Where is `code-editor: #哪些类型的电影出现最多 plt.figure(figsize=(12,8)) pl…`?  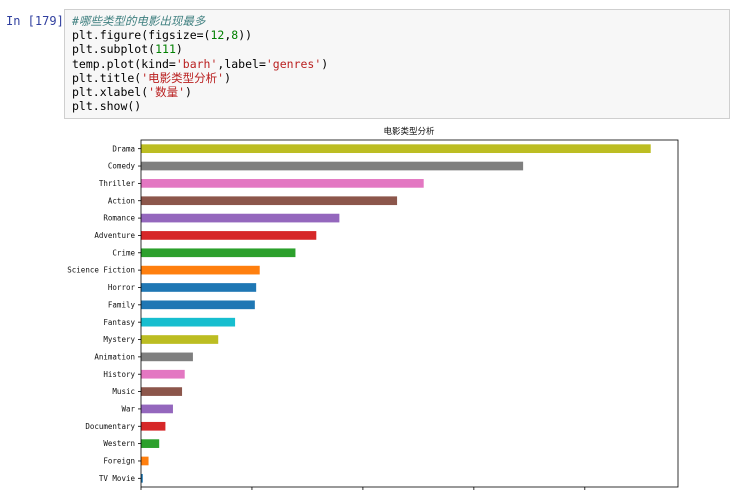
code-editor: #哪些类型的电影出现最多 plt.figure(figsize=(12,8)) pl… is located at coordinates (200, 63).